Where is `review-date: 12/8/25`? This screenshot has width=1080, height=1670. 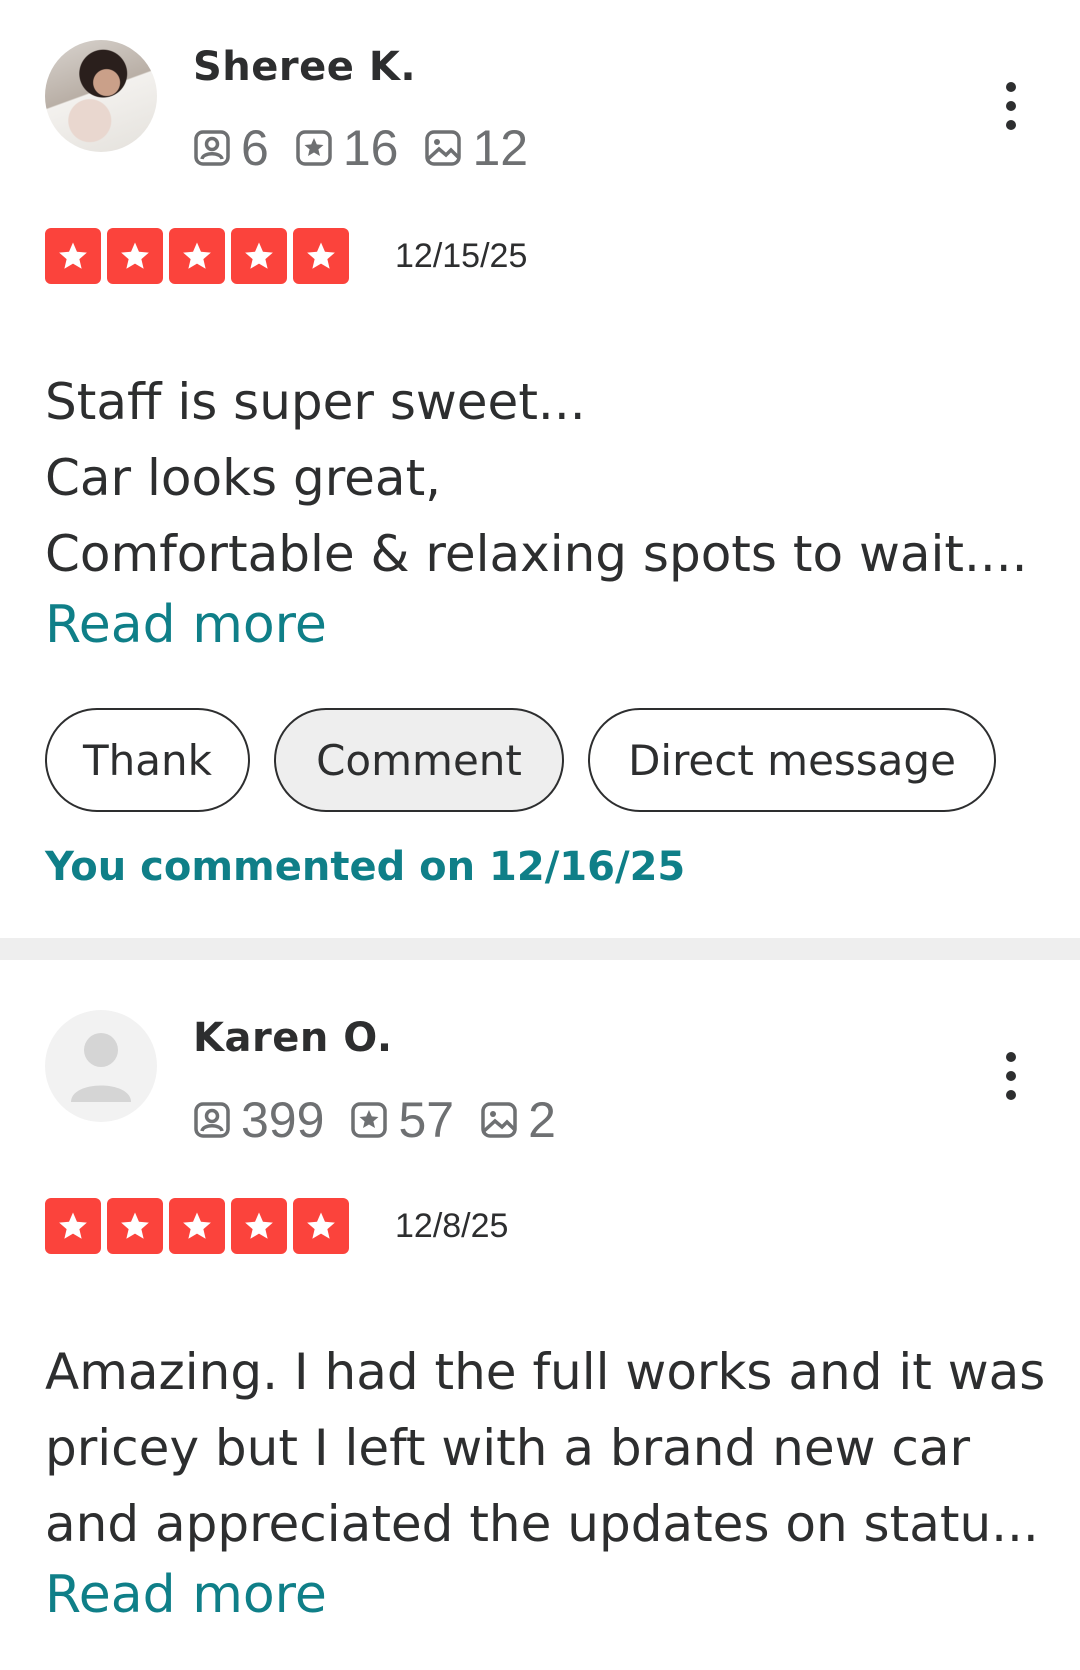 review-date: 12/8/25 is located at coordinates (452, 1226).